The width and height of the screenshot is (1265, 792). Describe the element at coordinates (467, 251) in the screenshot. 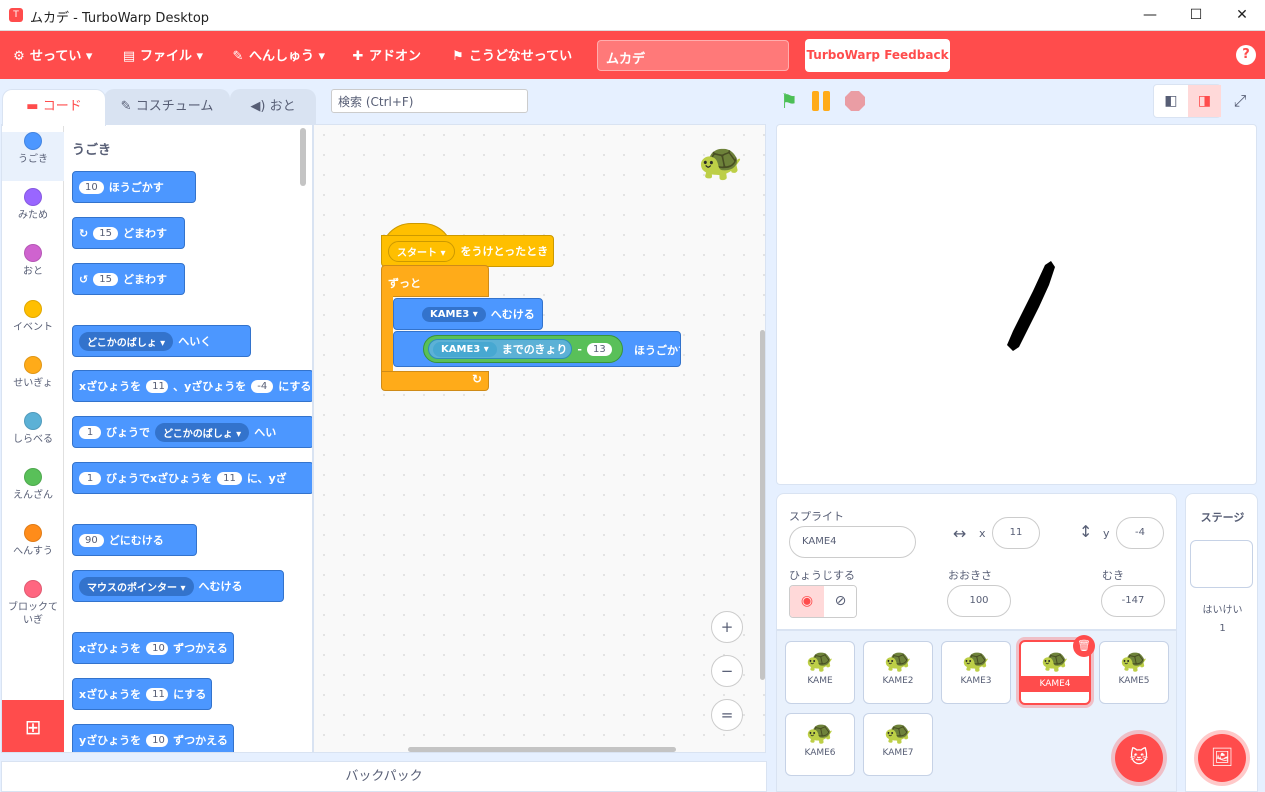

I see `when-receive-block: スタート ▾ をうけとったとき` at that location.